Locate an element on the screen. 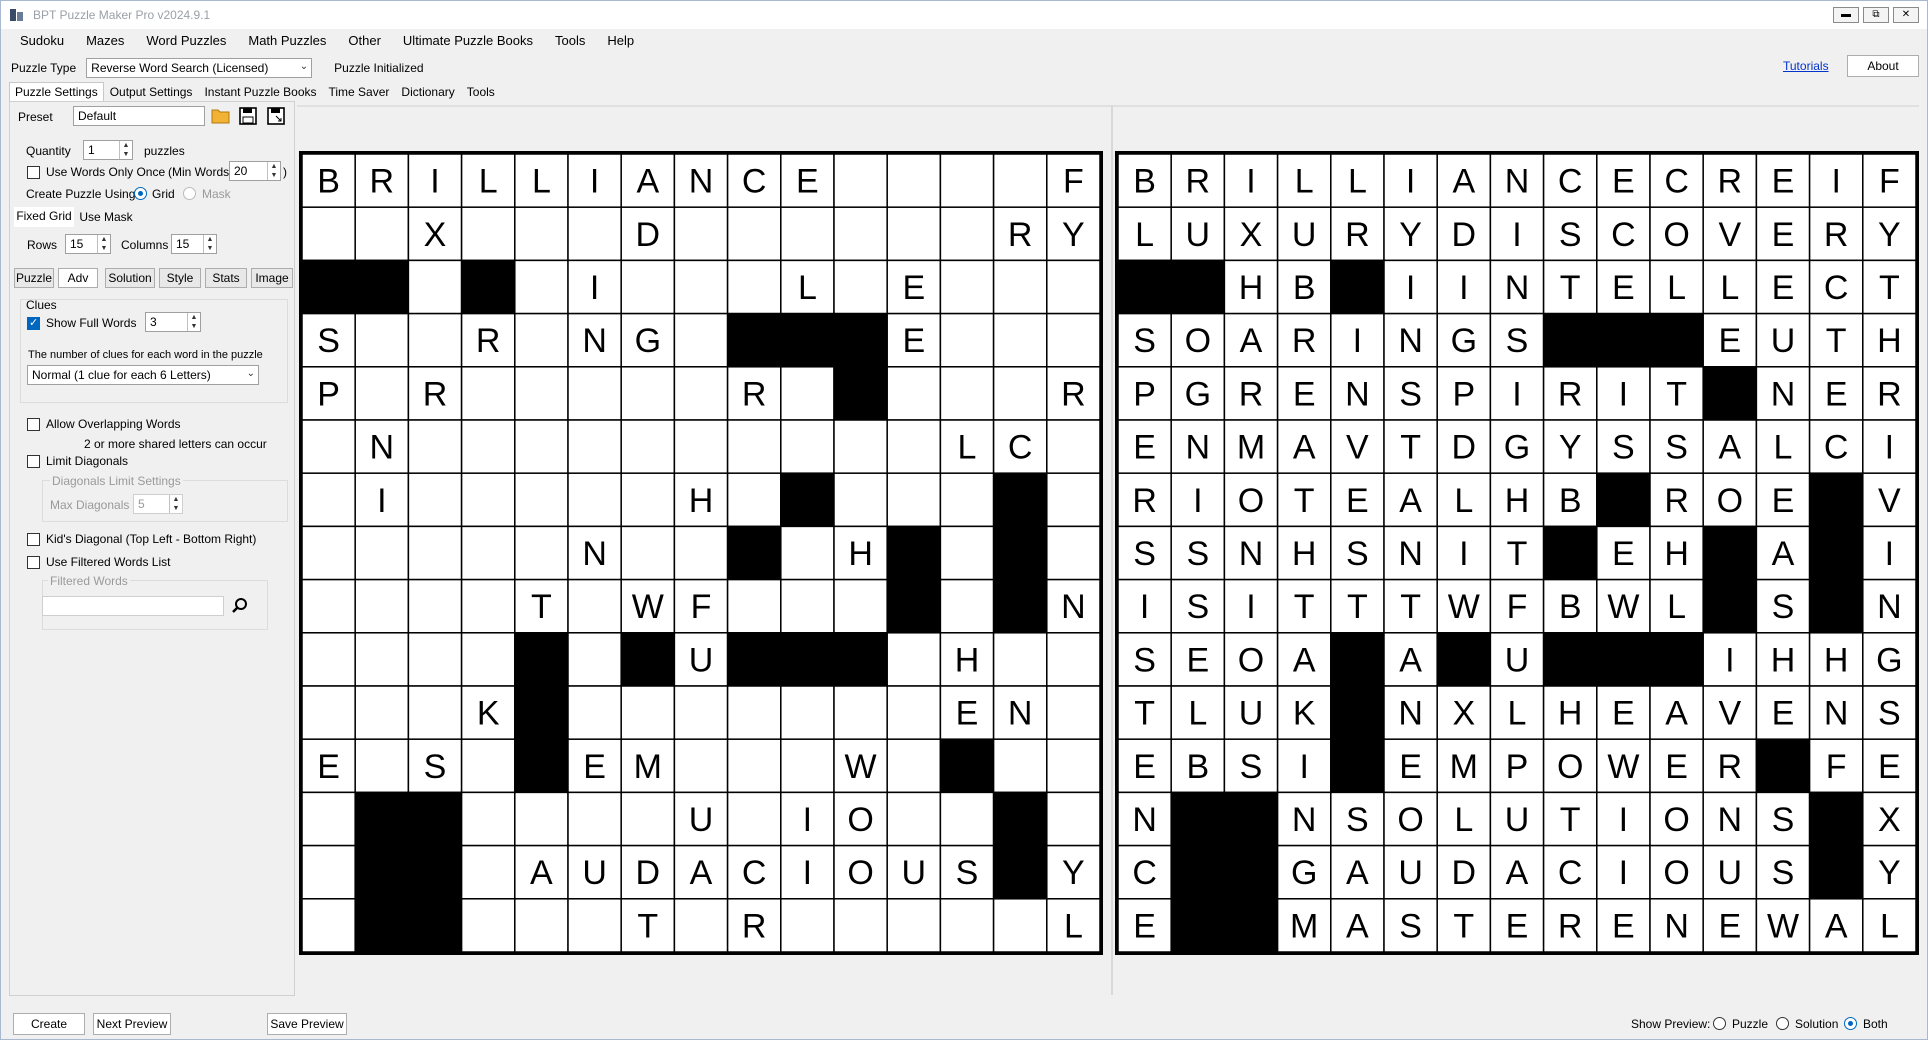  show-full-words-checkbox is located at coordinates (33, 323).